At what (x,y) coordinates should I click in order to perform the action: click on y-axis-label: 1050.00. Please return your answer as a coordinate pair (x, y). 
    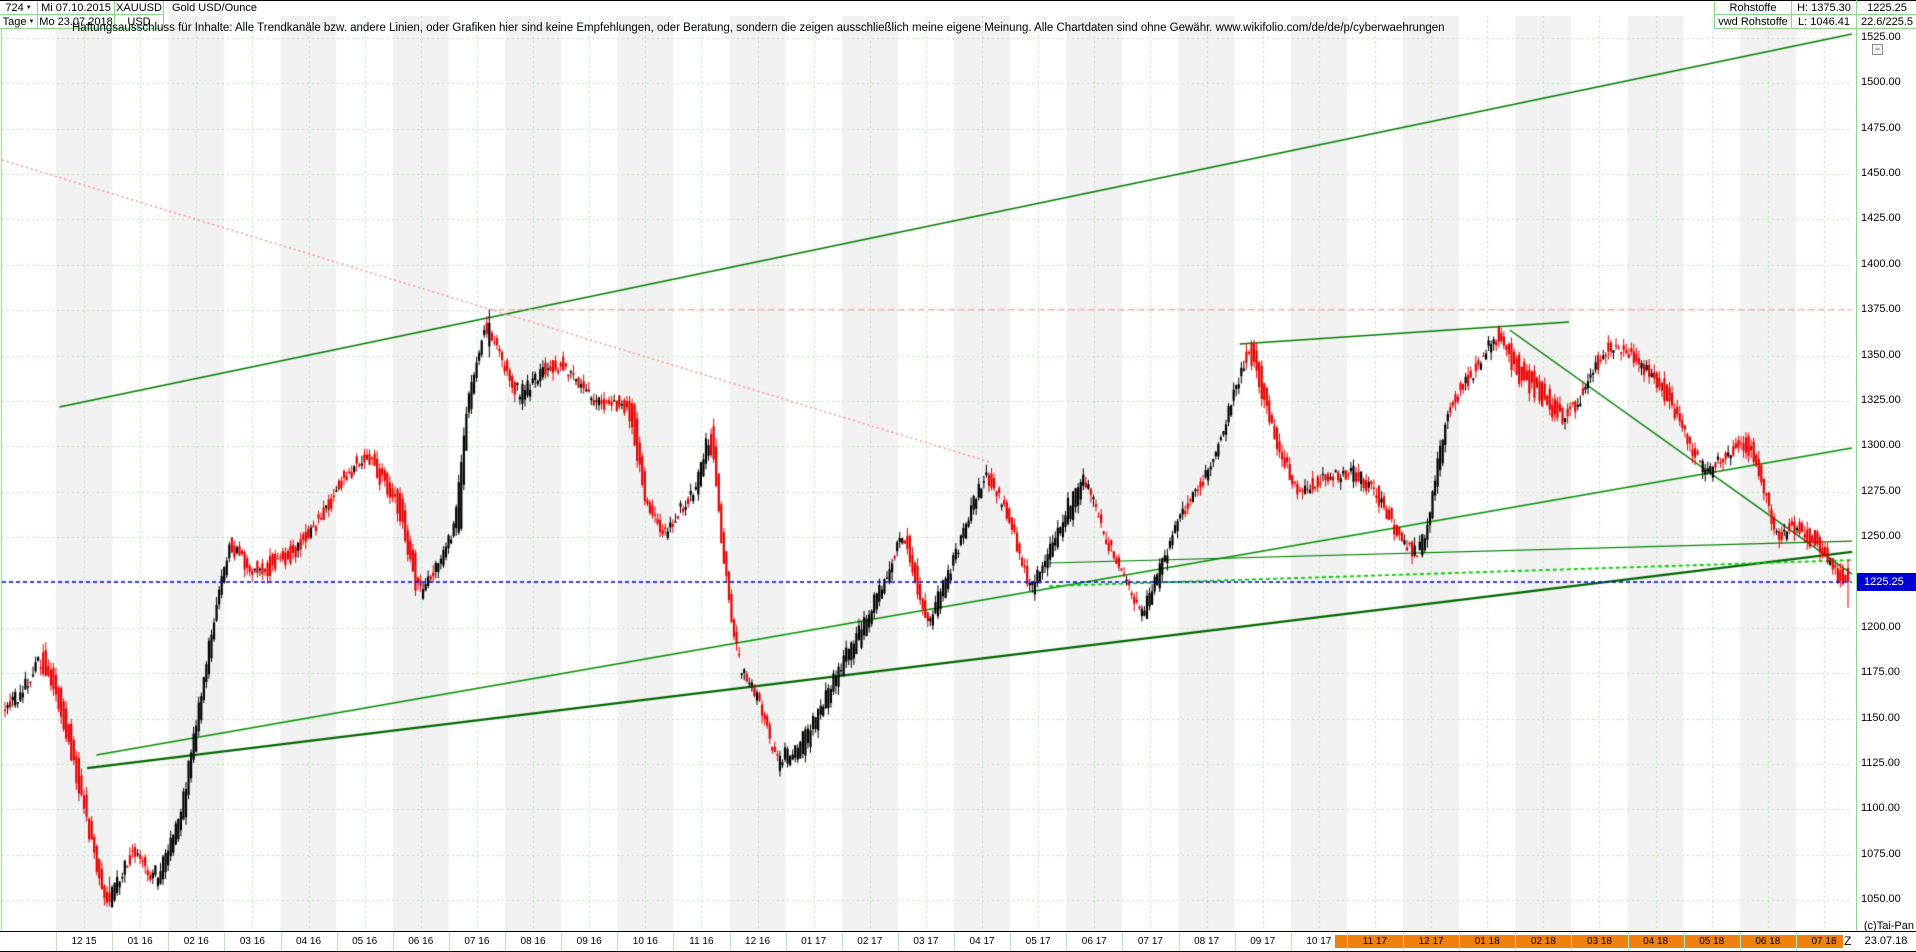
    Looking at the image, I should click on (1881, 899).